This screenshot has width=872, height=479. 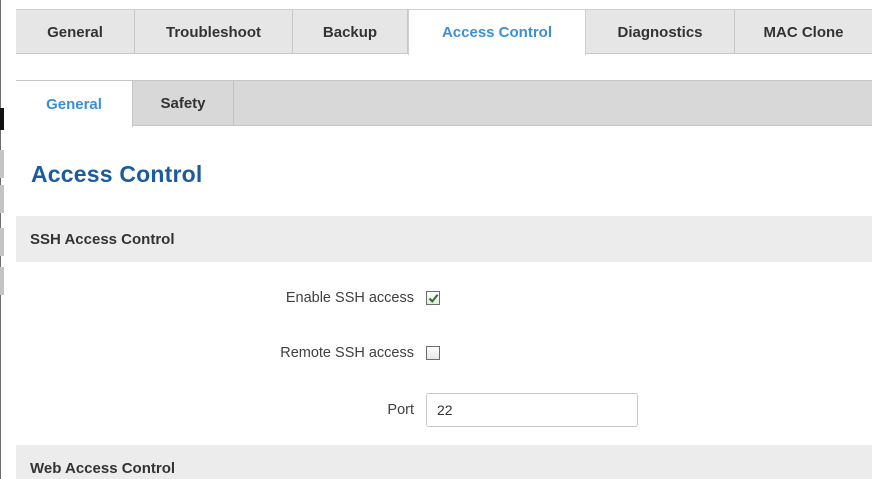 What do you see at coordinates (803, 32) in the screenshot?
I see `tab-mac-clone: MAC Clone` at bounding box center [803, 32].